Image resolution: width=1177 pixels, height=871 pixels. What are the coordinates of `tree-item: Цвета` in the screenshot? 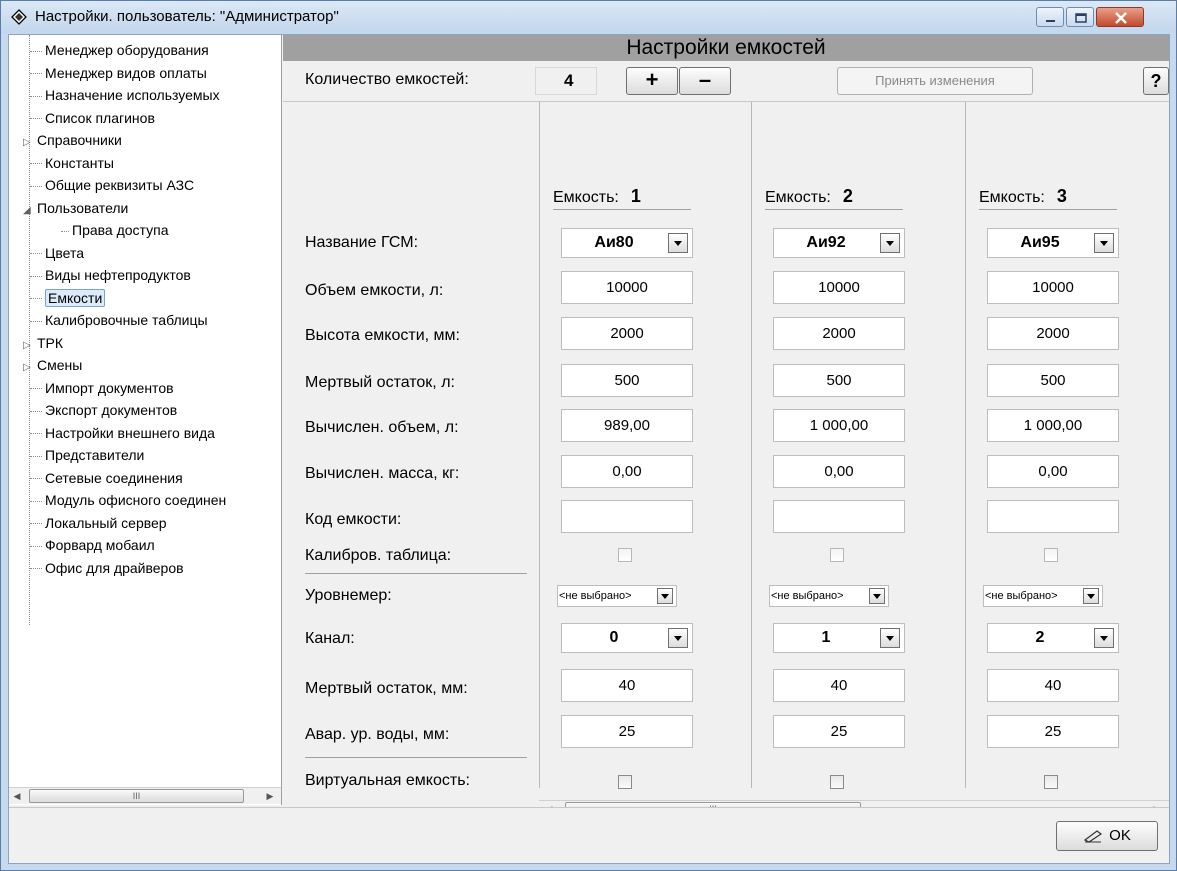 It's located at (46, 253).